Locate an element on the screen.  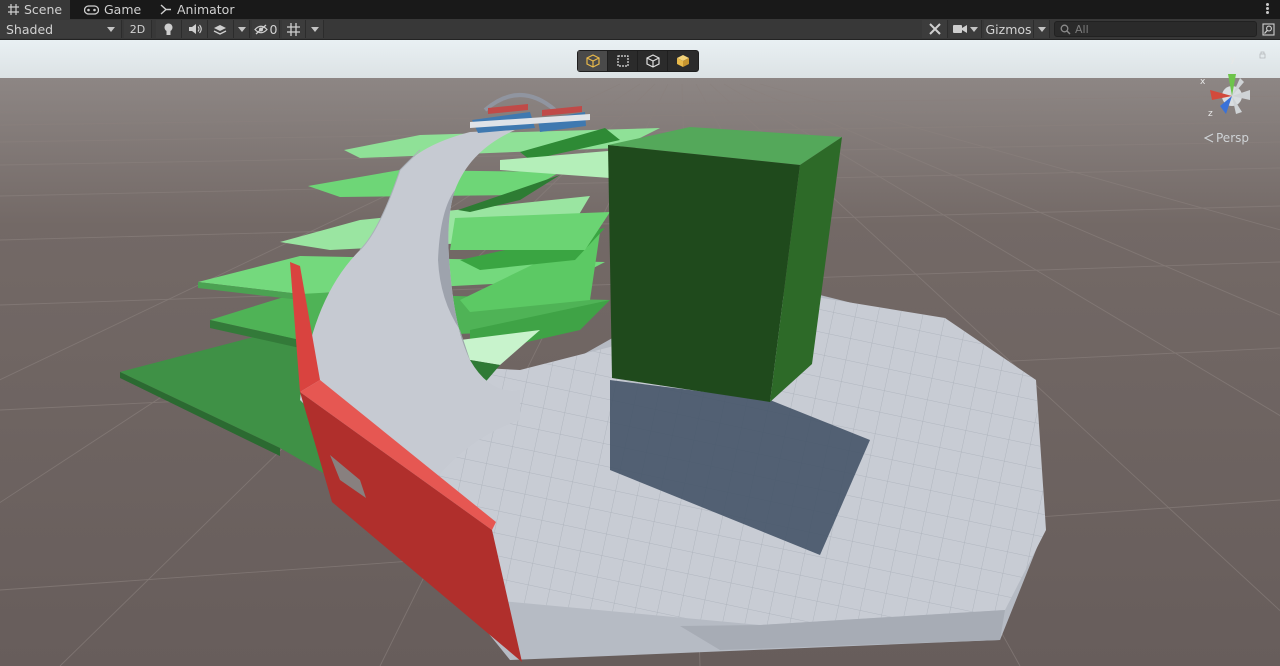
tool-cube-solid is located at coordinates (683, 61).